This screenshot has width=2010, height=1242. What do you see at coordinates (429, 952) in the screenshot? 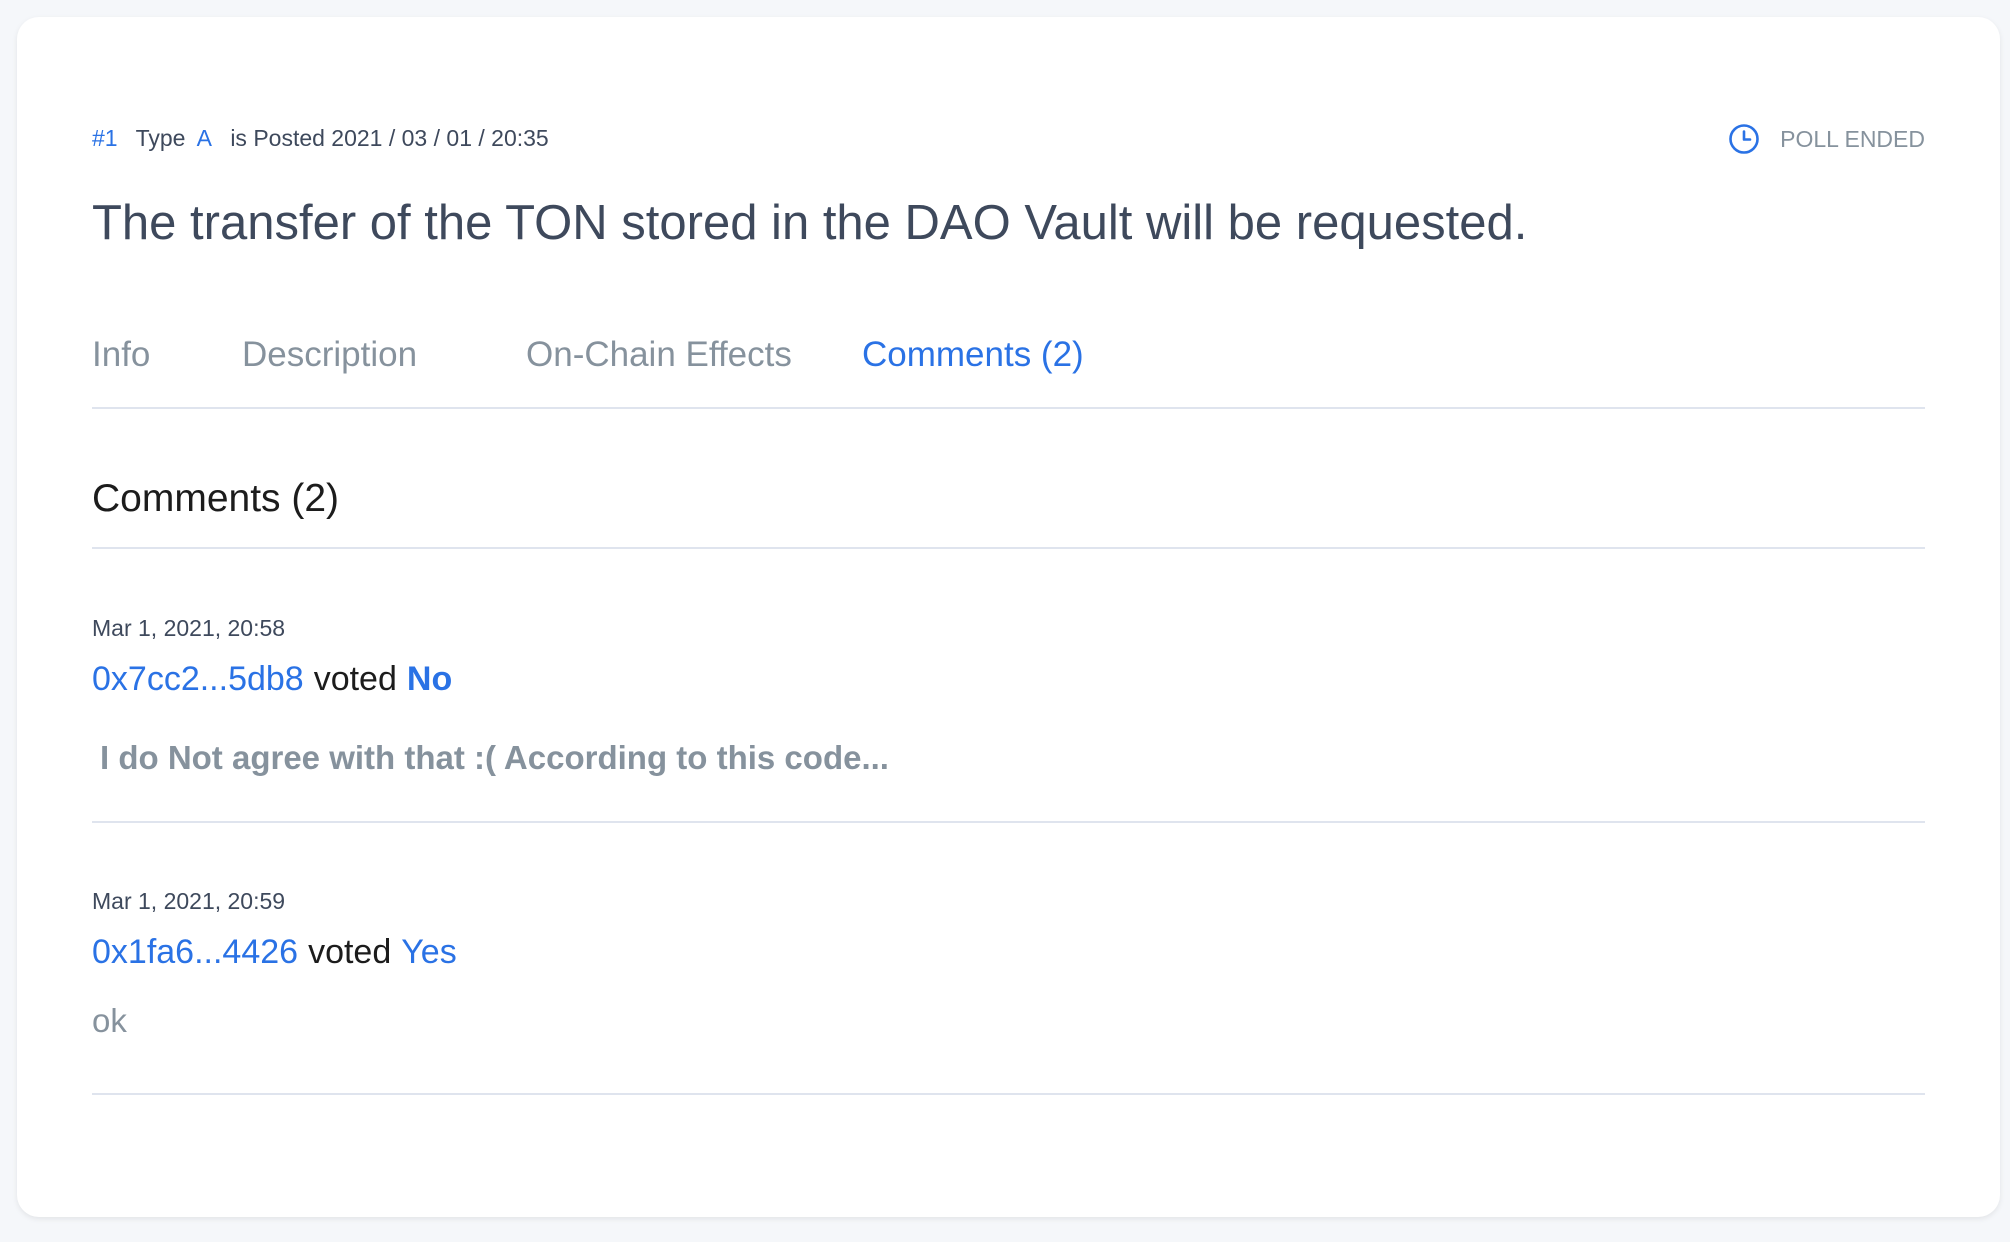
I see `vote-choice: Yes` at bounding box center [429, 952].